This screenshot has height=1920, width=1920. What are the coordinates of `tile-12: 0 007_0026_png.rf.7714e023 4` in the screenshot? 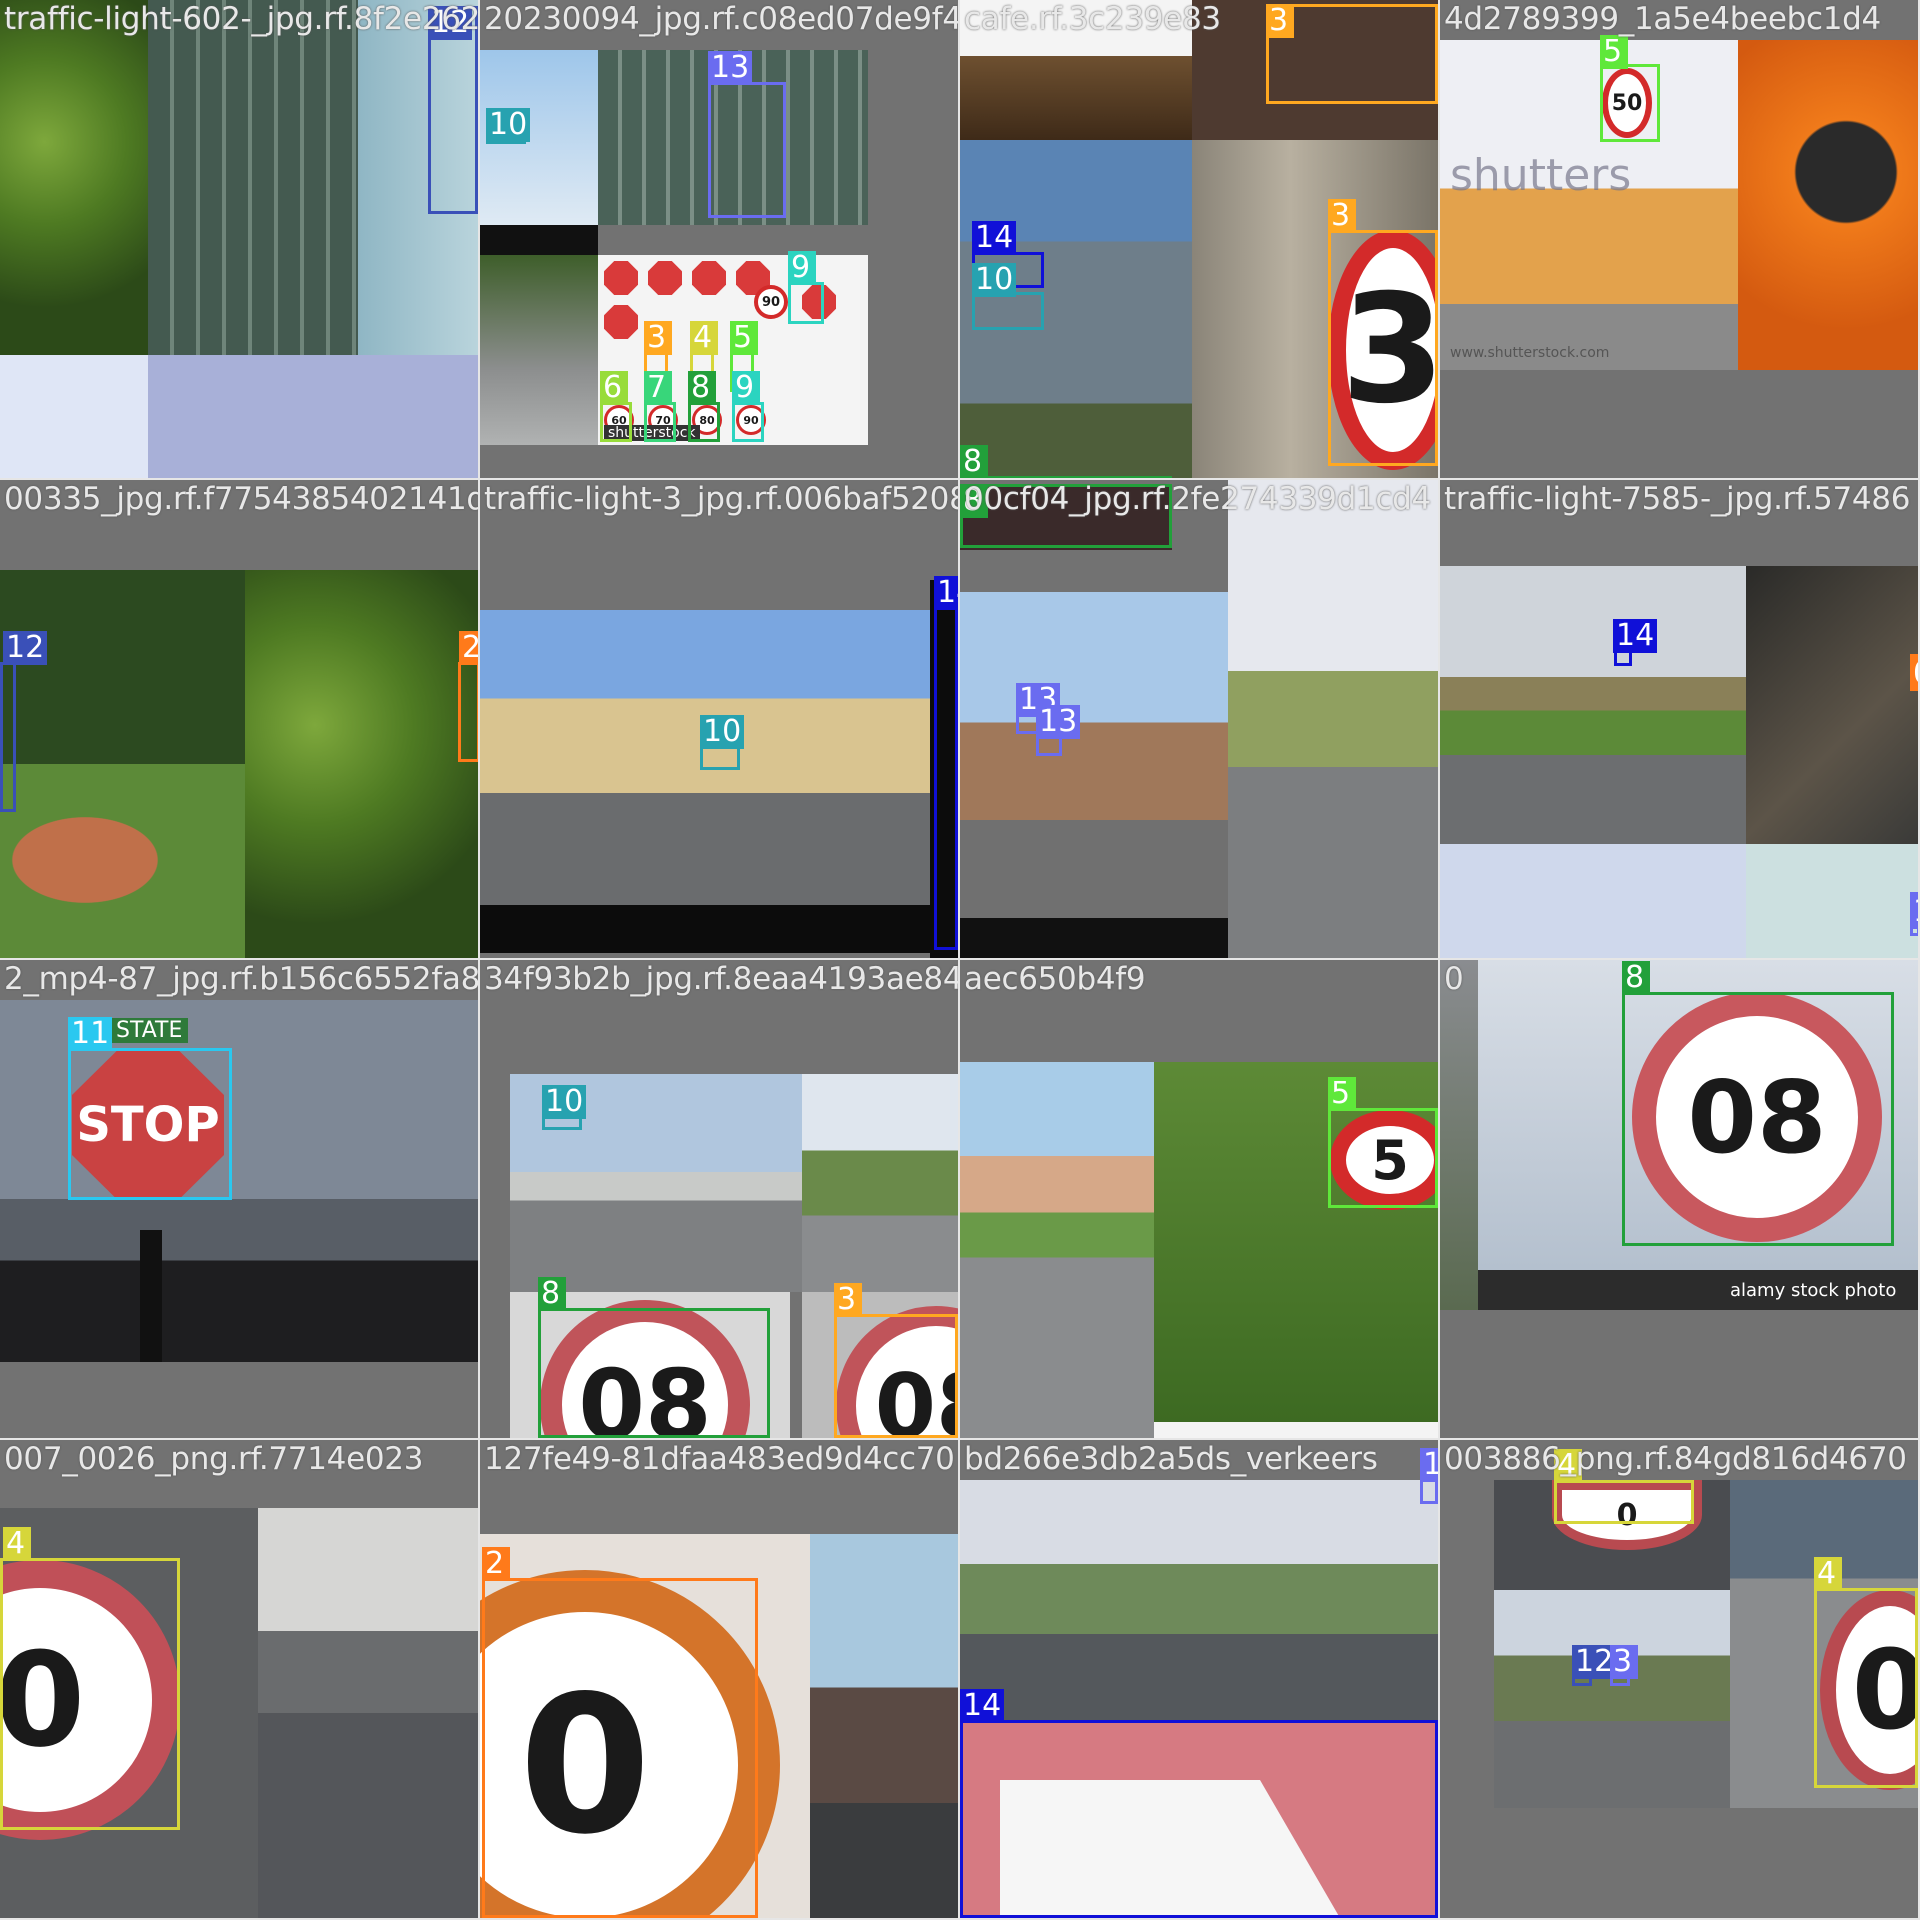 It's located at (240, 1680).